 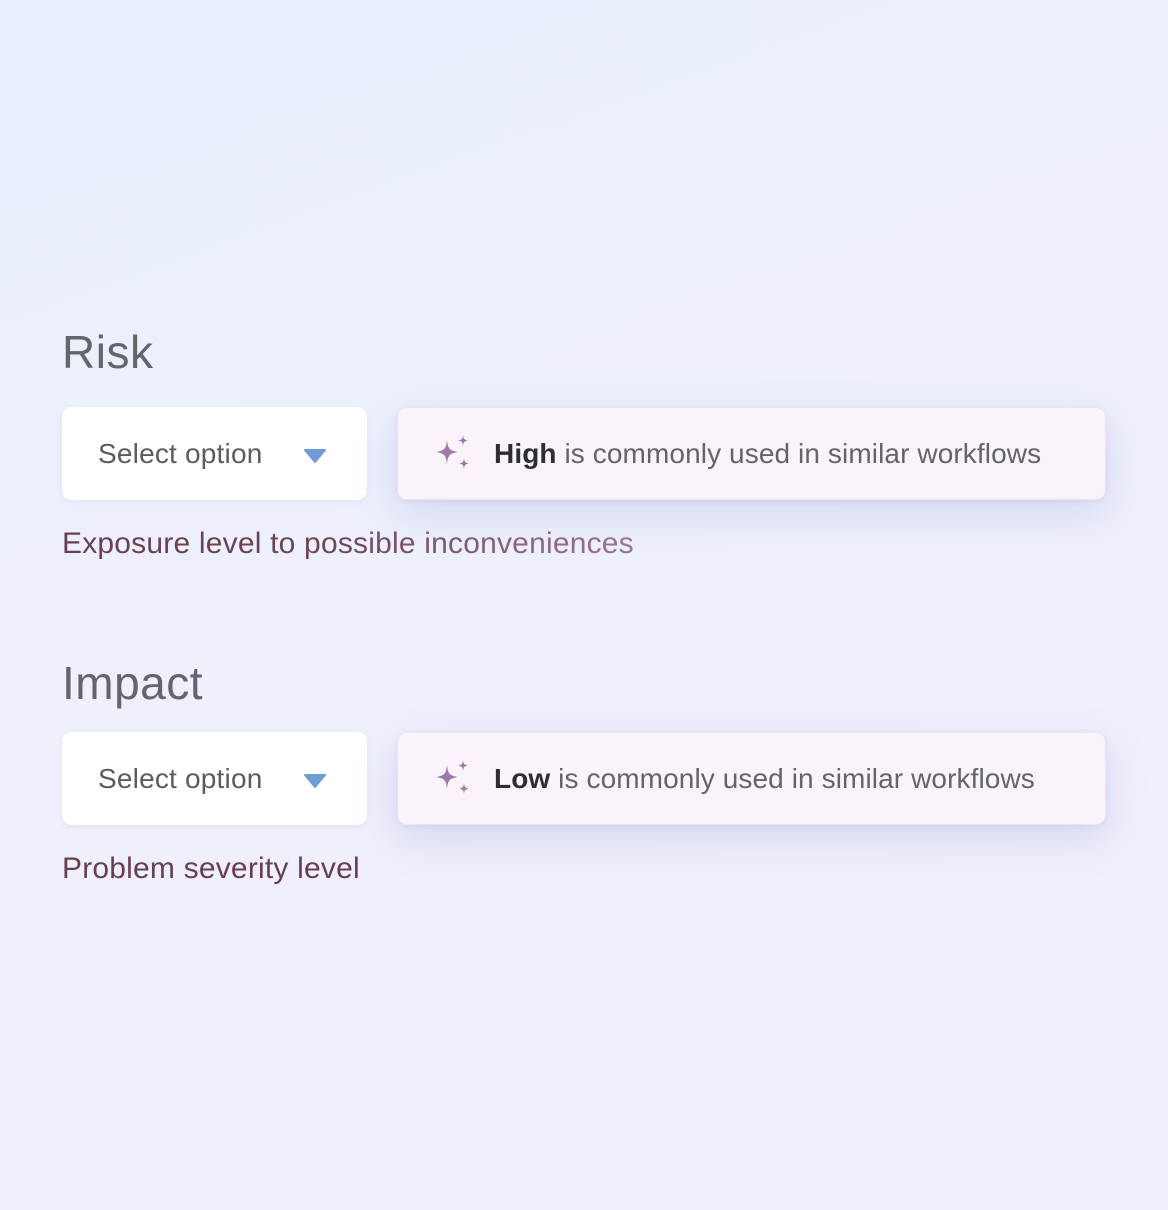 What do you see at coordinates (108, 352) in the screenshot?
I see `risk-label: Risk` at bounding box center [108, 352].